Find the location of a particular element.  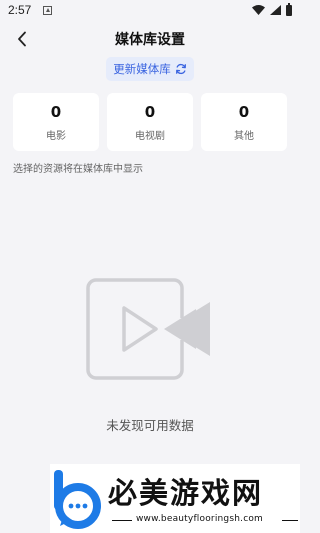

header: 媒体库设置 is located at coordinates (150, 39).